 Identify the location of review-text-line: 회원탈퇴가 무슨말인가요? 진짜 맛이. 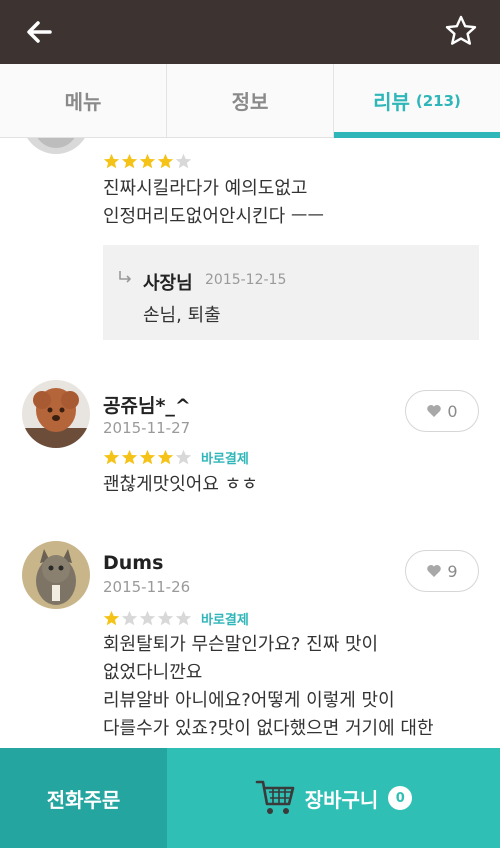
(241, 644).